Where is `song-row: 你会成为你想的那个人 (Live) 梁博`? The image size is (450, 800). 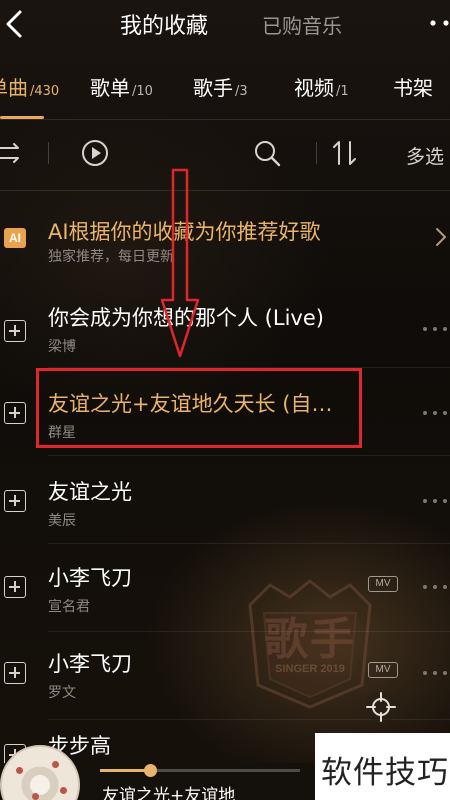 song-row: 你会成为你想的那个人 (Live) 梁博 is located at coordinates (225, 324).